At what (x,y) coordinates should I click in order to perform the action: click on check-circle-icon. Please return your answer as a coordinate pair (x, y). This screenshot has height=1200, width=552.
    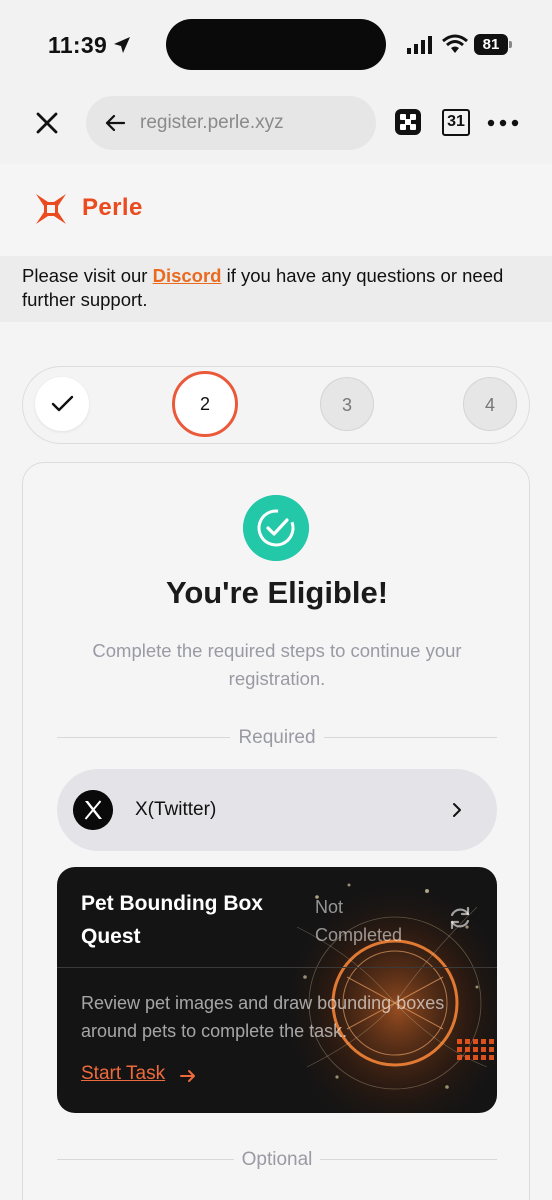
    Looking at the image, I should click on (276, 528).